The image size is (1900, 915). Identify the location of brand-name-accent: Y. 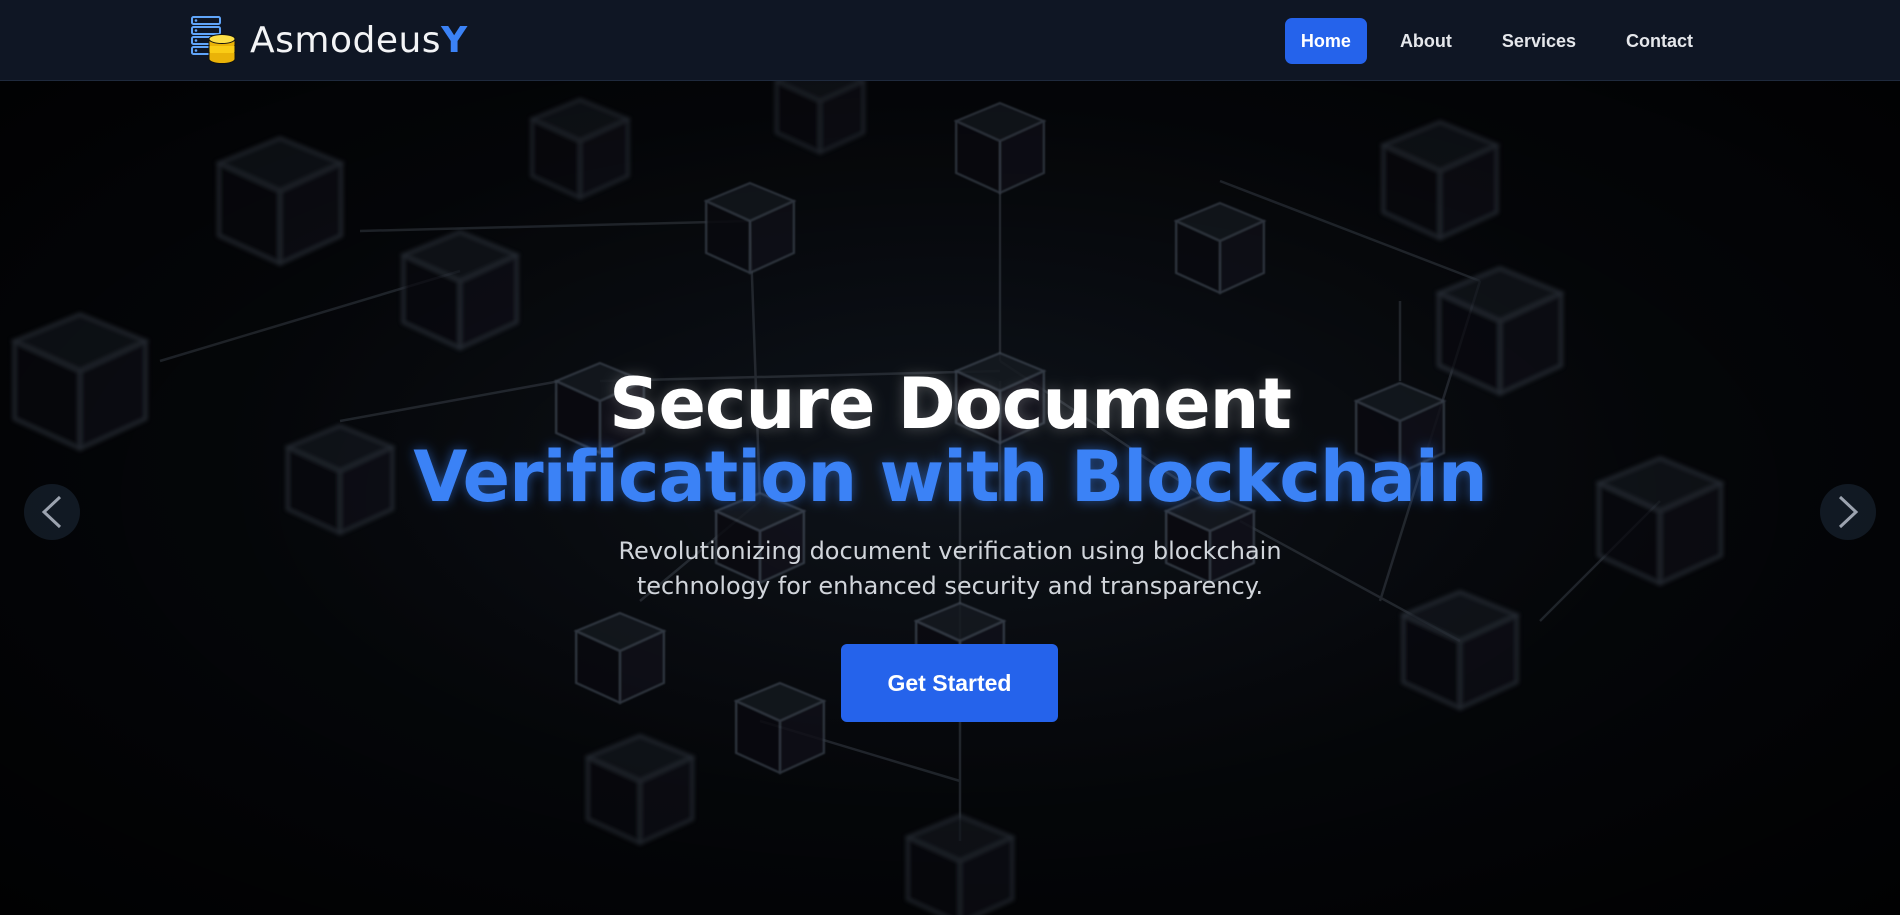
(454, 40).